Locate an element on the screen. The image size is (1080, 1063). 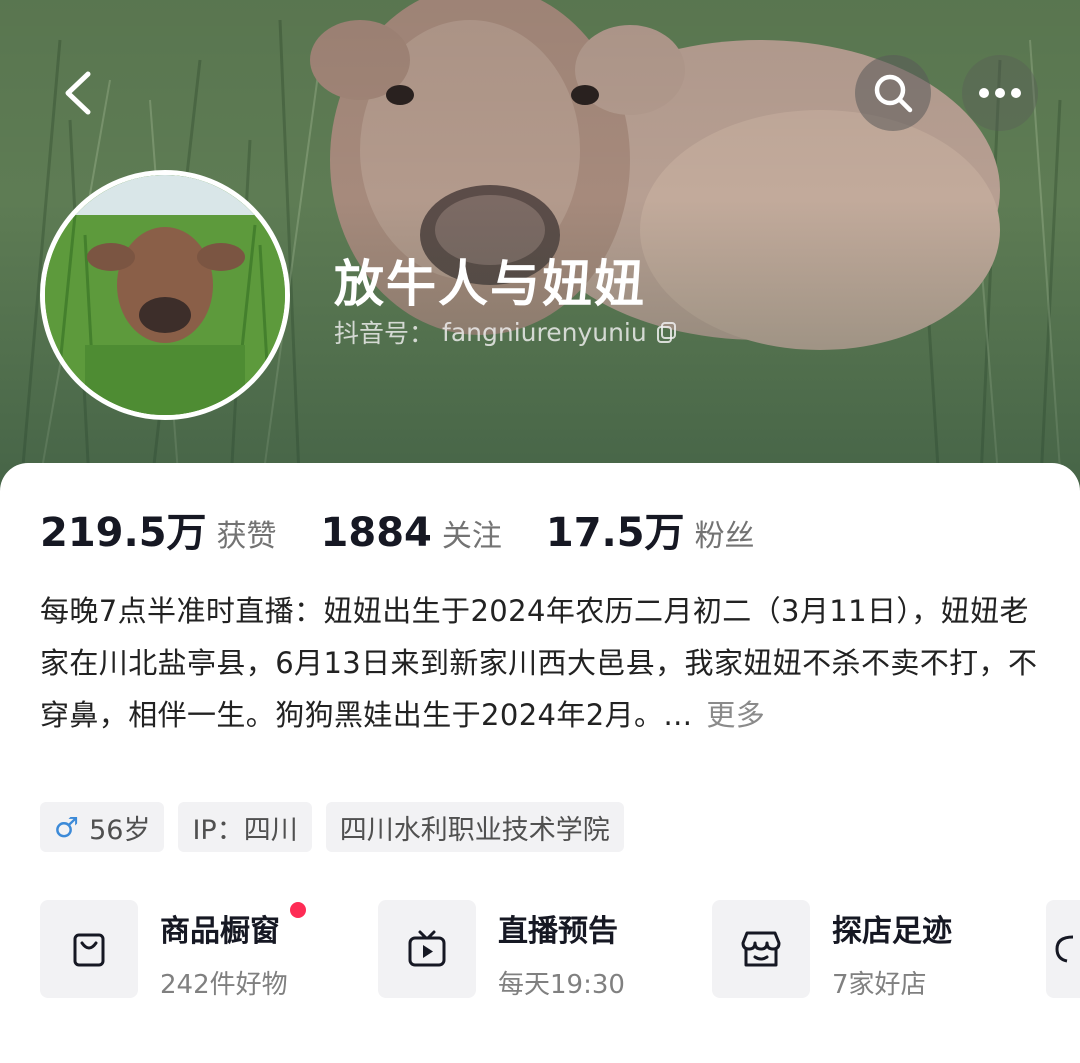
stat-followers: 17.5万 粉丝 is located at coordinates (650, 529).